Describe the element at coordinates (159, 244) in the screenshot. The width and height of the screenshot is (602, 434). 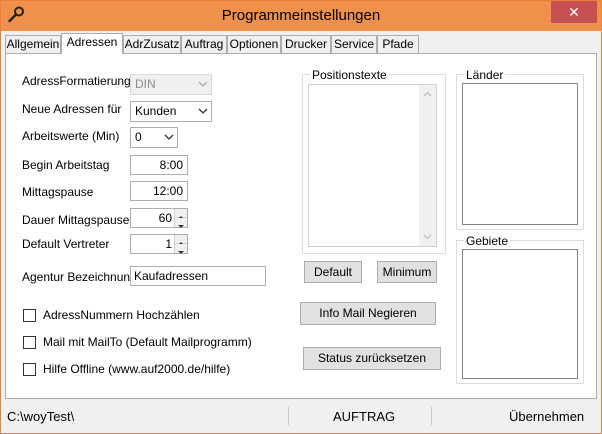
I see `default-vertreter-stepper: 1` at that location.